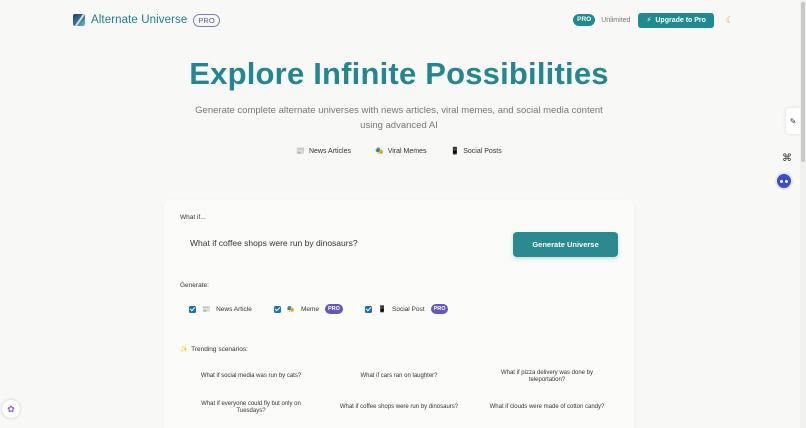 Image resolution: width=806 pixels, height=428 pixels. Describe the element at coordinates (11, 409) in the screenshot. I see `brain-icon: ✿` at that location.